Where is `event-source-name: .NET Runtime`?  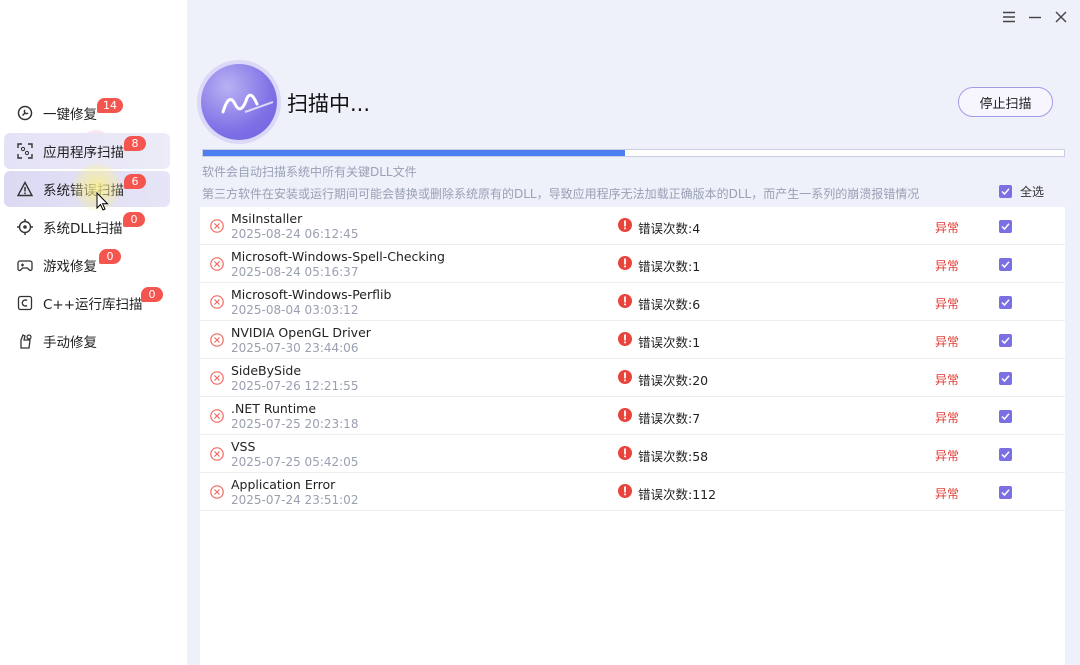
event-source-name: .NET Runtime is located at coordinates (274, 408).